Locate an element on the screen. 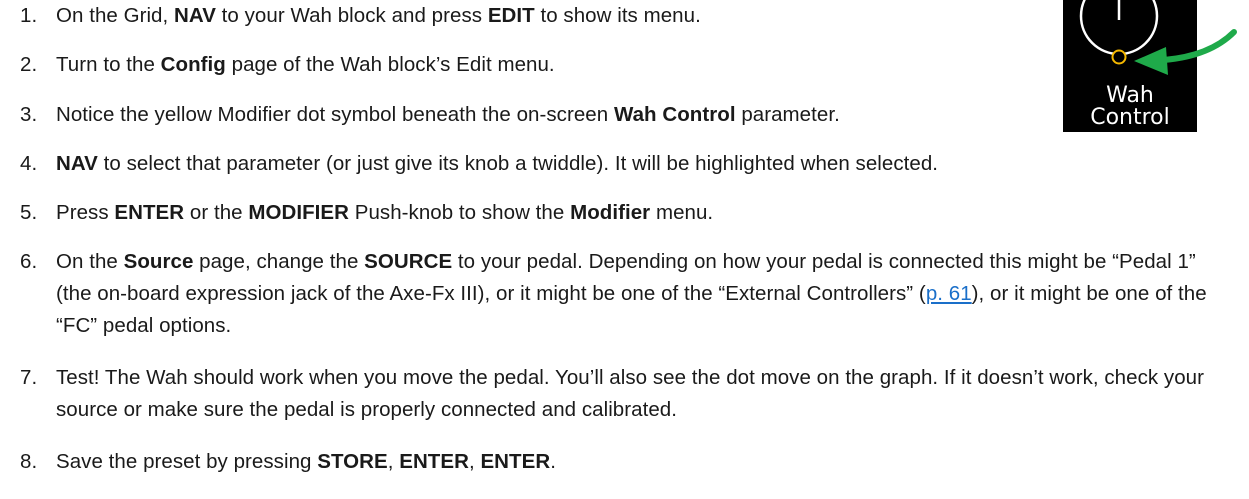  text-run: page of the Wah block’s Edit menu. is located at coordinates (390, 64).